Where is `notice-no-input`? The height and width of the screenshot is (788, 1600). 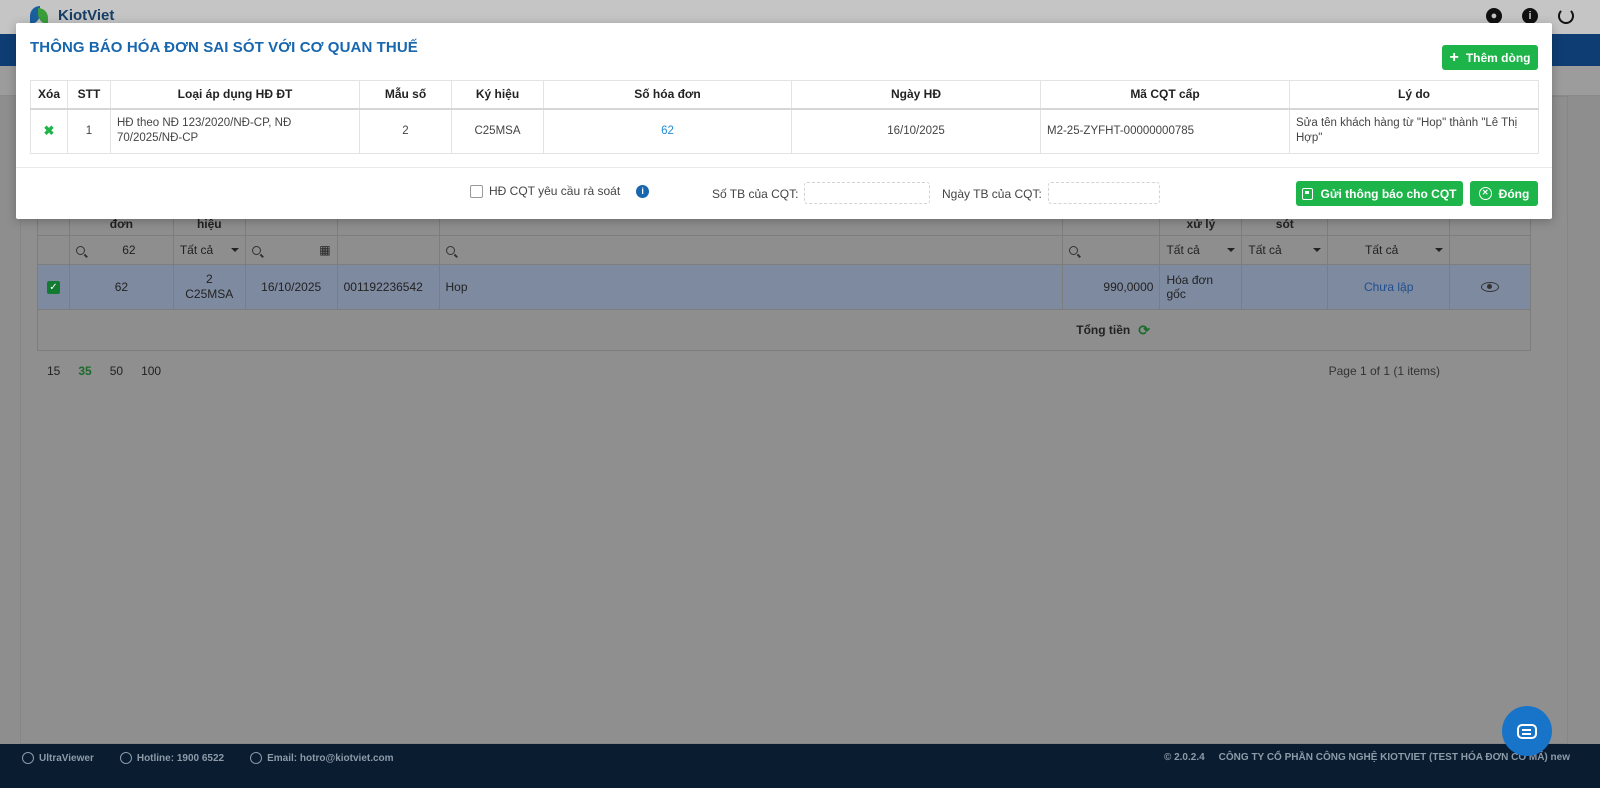 notice-no-input is located at coordinates (867, 193).